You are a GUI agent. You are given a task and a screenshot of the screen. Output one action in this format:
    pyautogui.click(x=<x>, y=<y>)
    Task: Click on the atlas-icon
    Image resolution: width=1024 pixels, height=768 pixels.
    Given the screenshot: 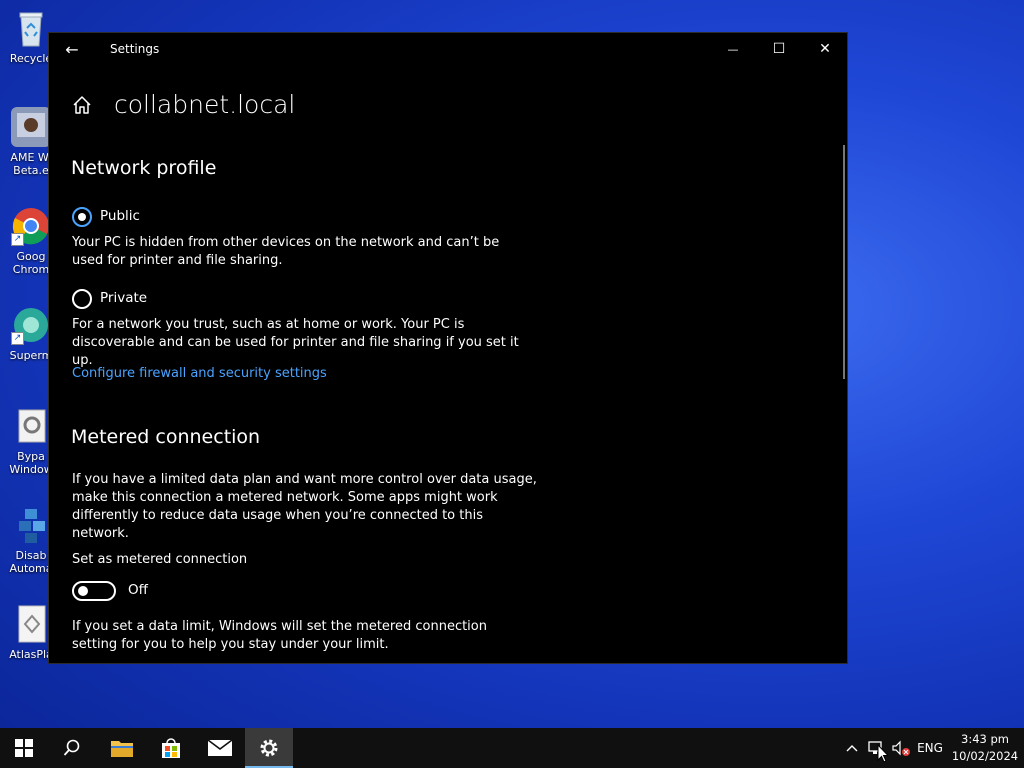 What is the action you would take?
    pyautogui.click(x=31, y=624)
    